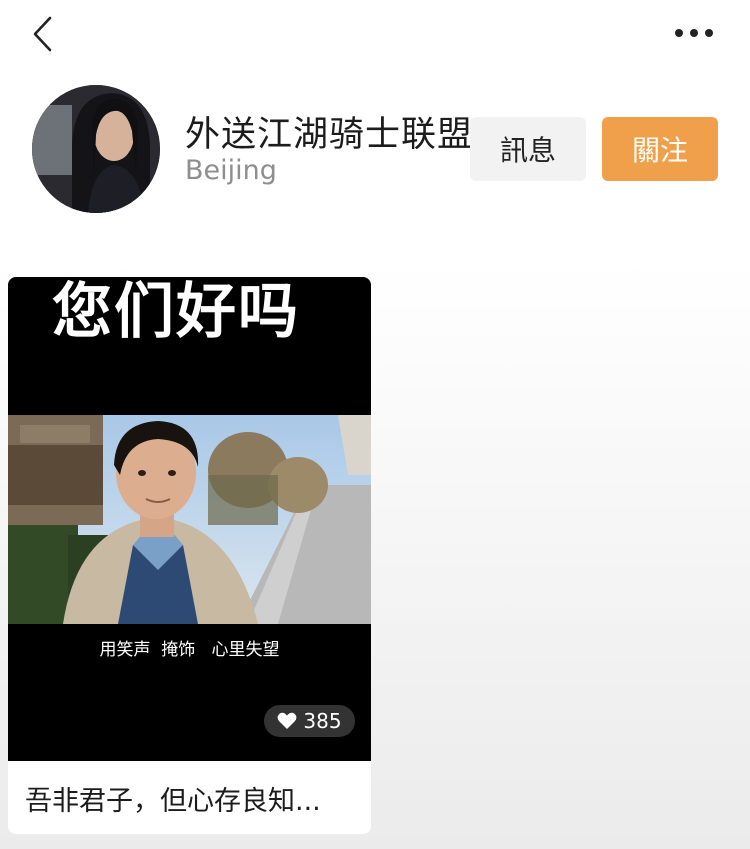 This screenshot has height=849, width=750. I want to click on more-horizontal-icon, so click(694, 33).